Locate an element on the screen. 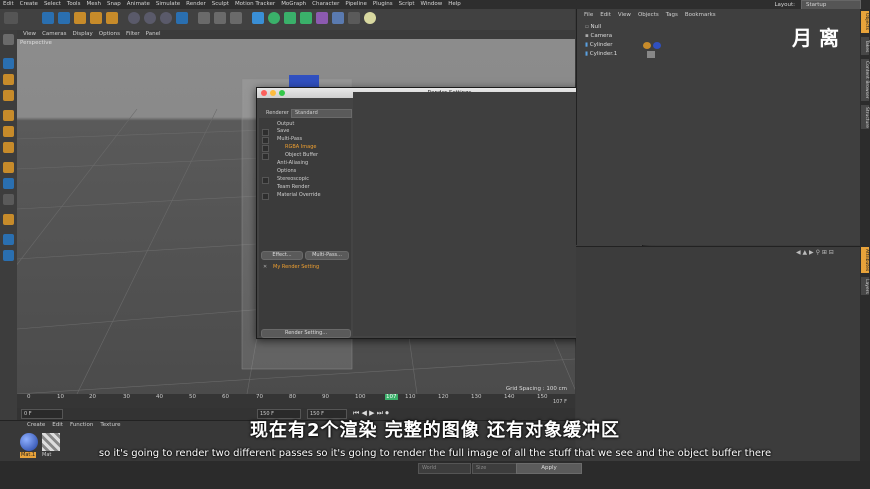  camera-icon is located at coordinates (354, 18).